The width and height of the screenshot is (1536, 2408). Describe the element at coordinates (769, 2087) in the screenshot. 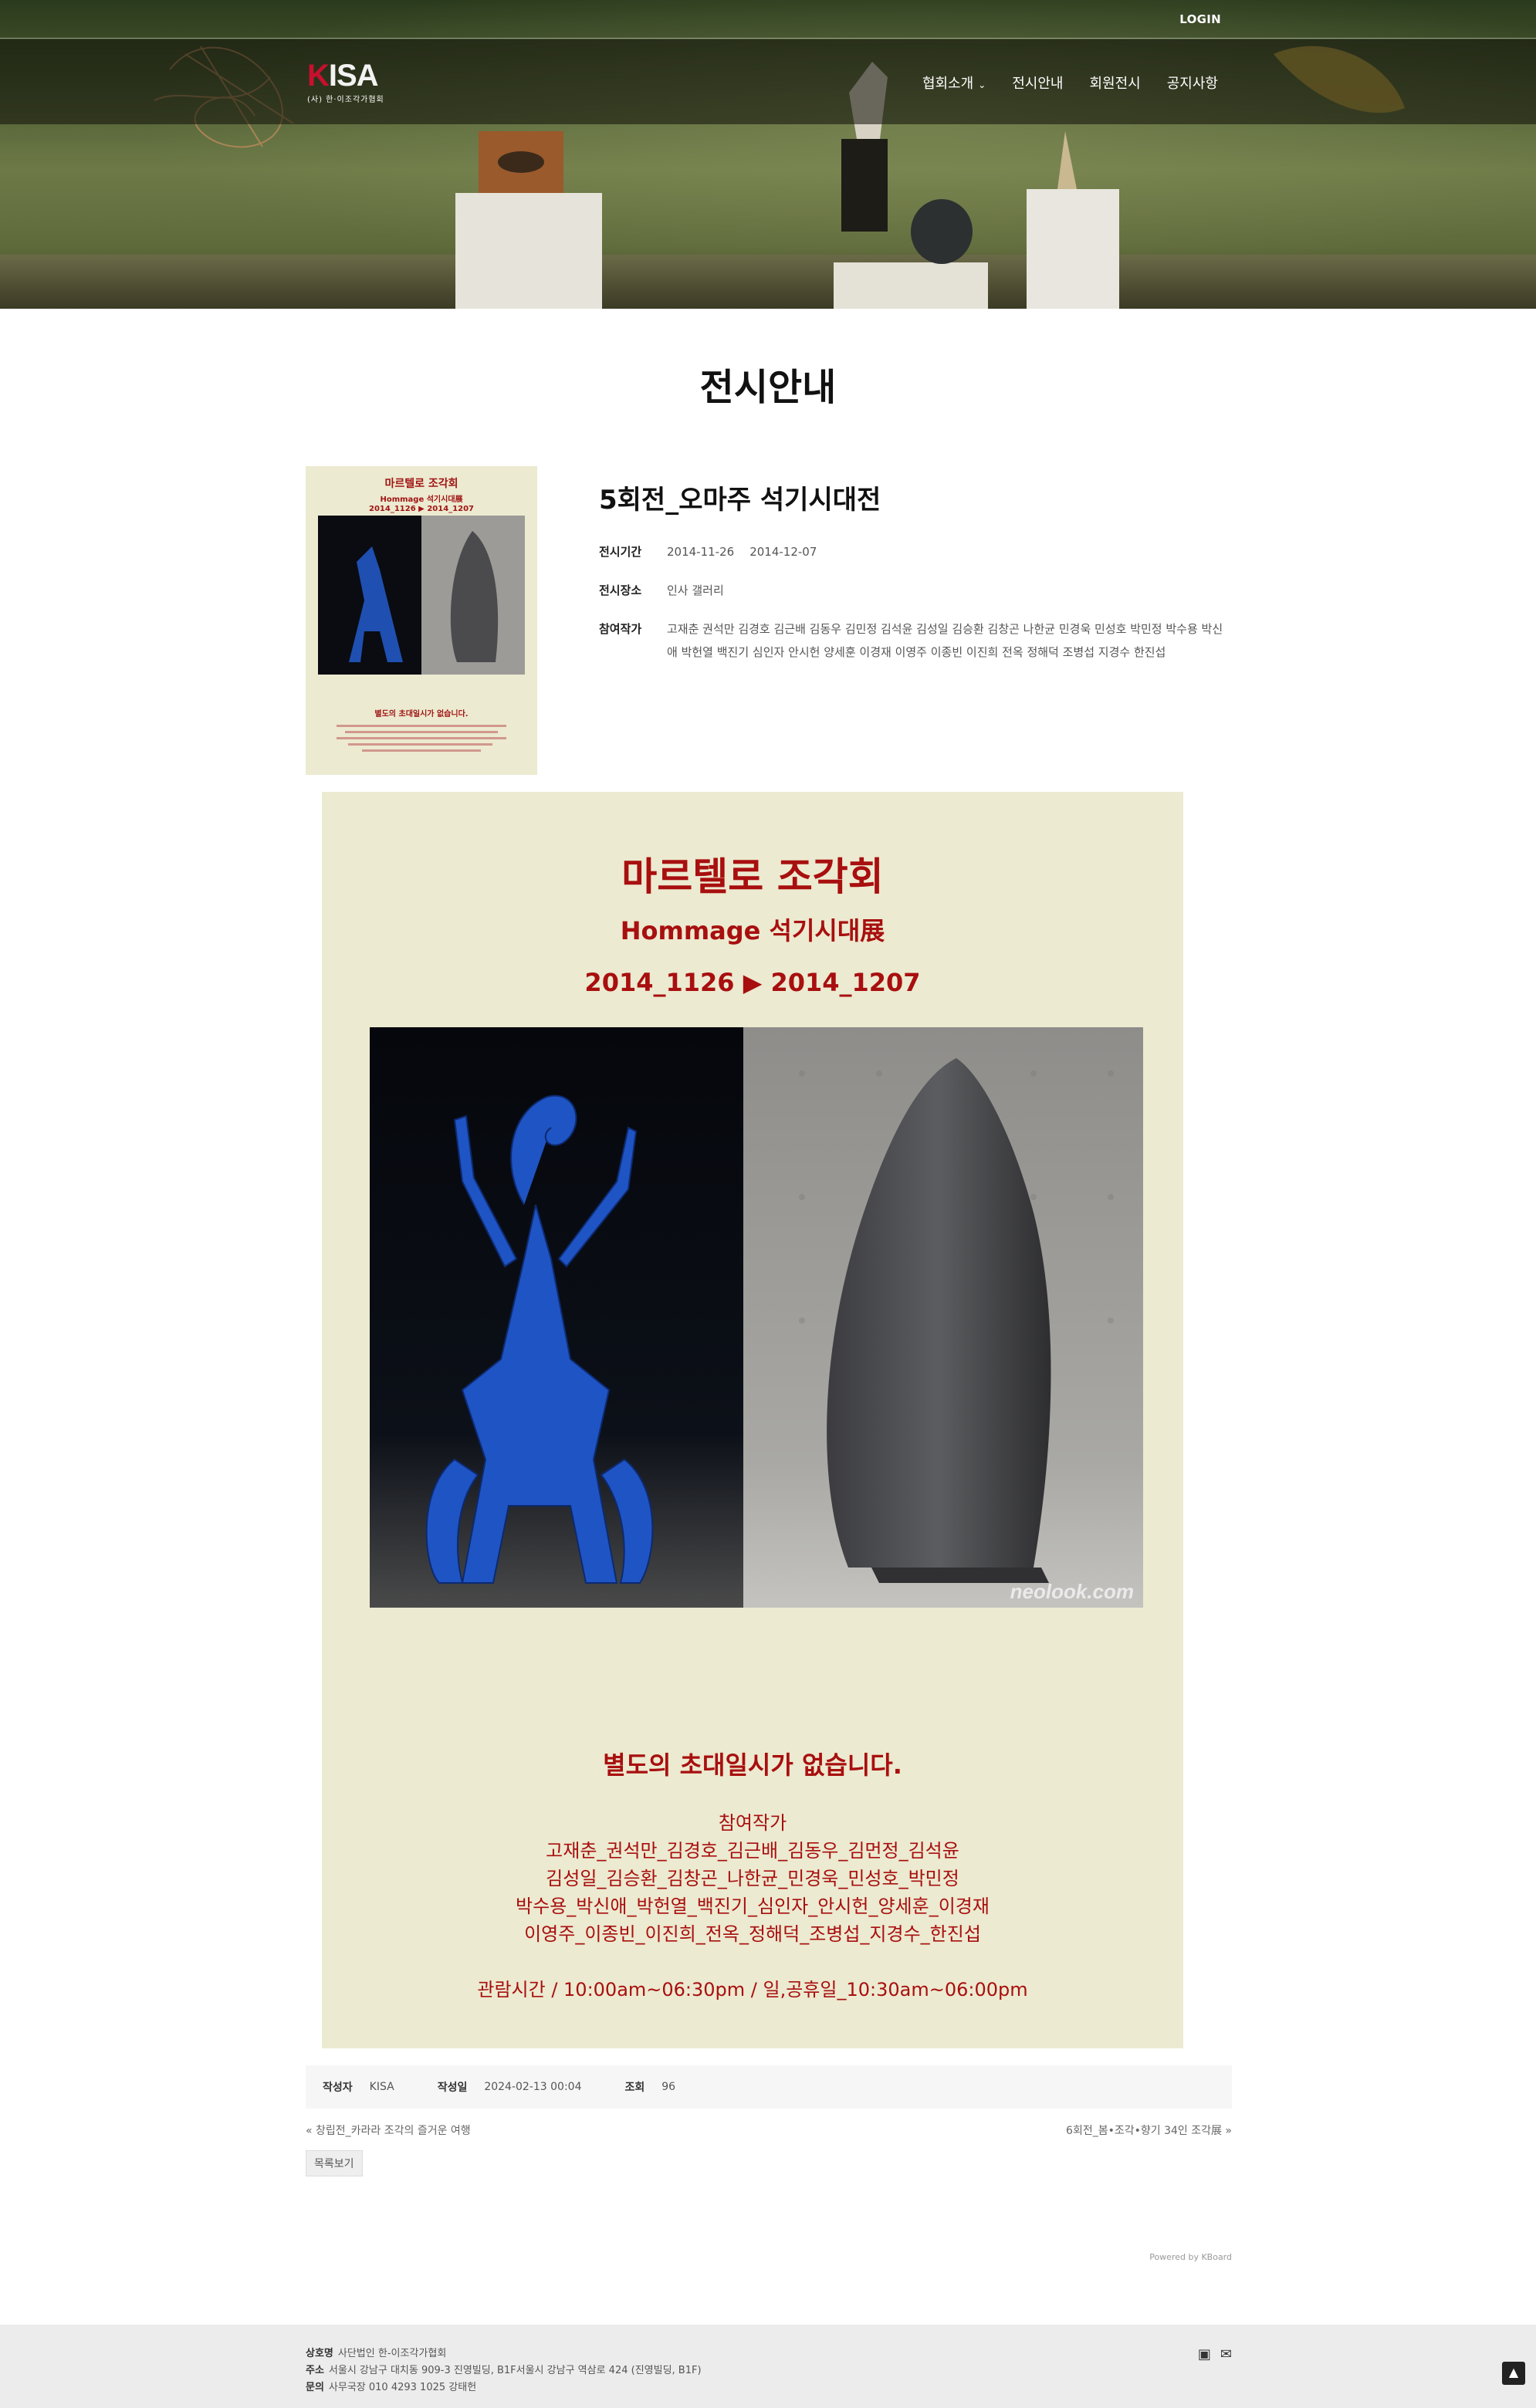

I see `post-info-bar: 작성자 KISA 작성일 2024-02-13 00:04 조회 96` at that location.